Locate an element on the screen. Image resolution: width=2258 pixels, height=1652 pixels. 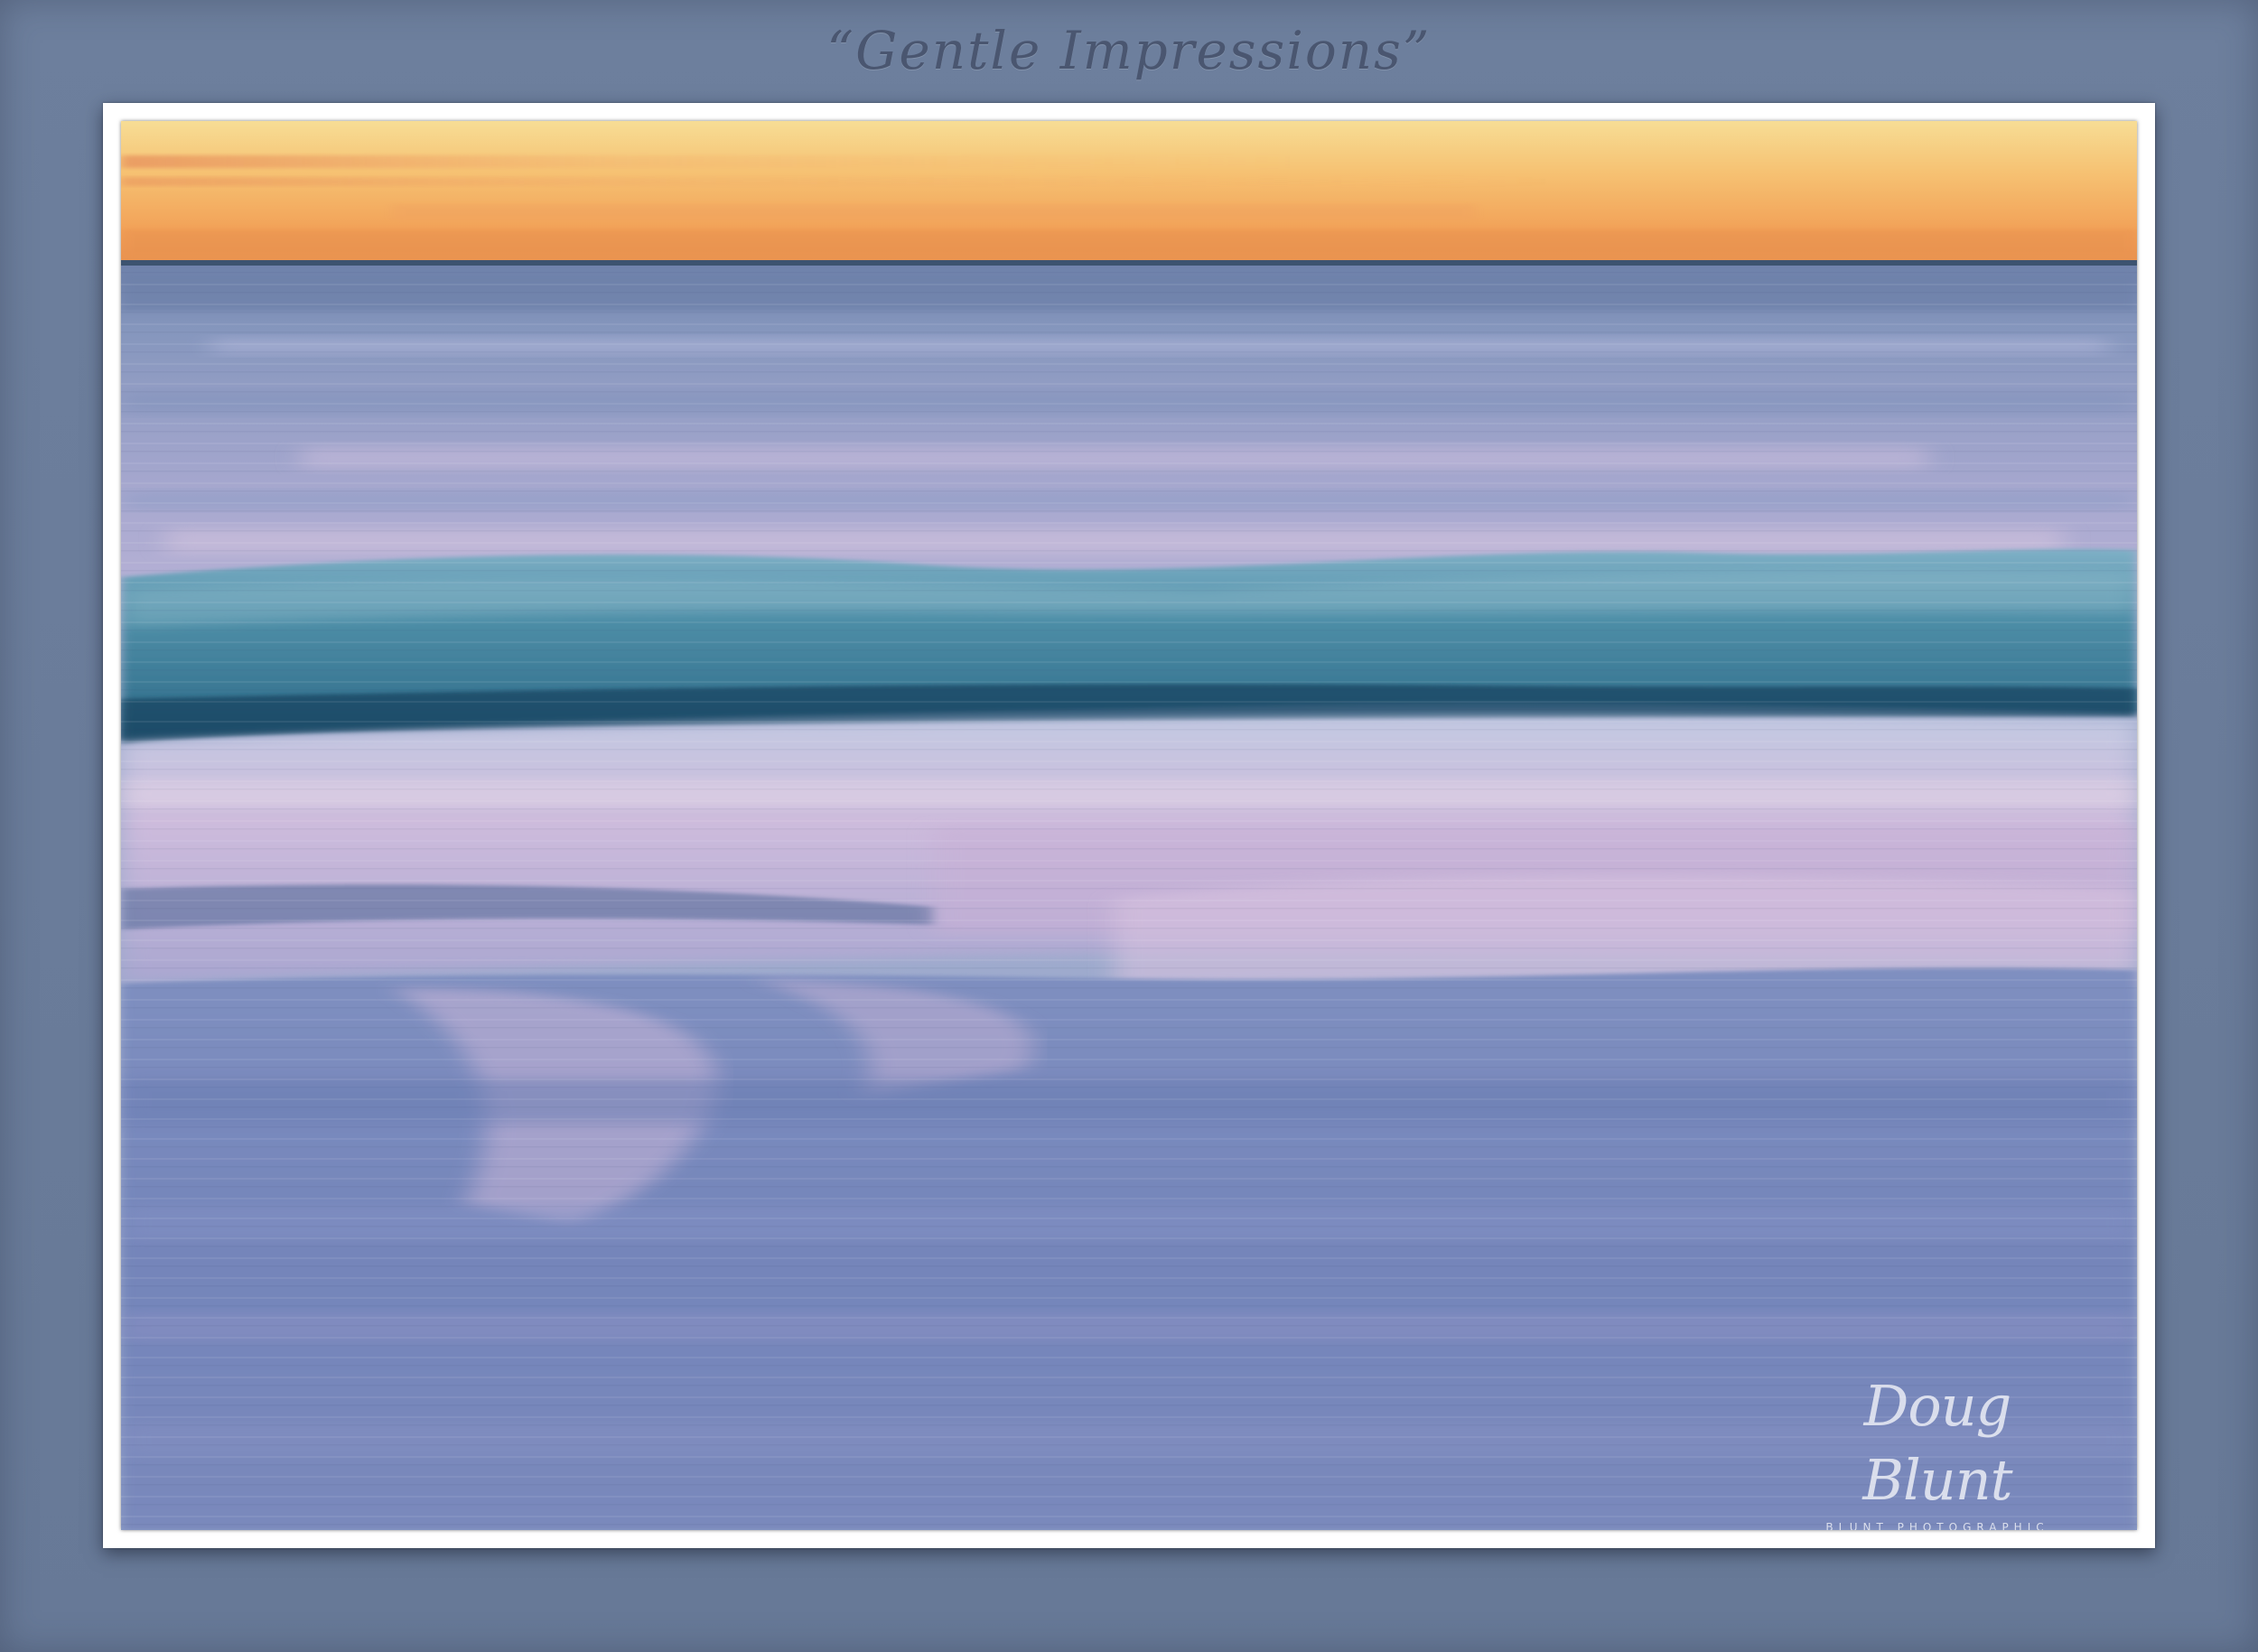
watermark-signature: Doug Blunt is located at coordinates (1937, 1443).